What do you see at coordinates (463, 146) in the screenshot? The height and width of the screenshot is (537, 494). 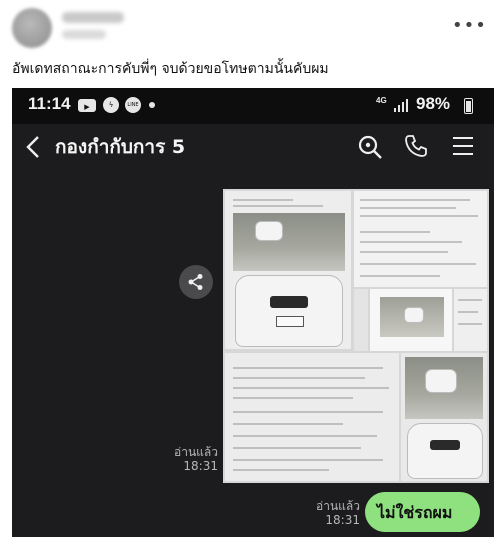 I see `menu-icon` at bounding box center [463, 146].